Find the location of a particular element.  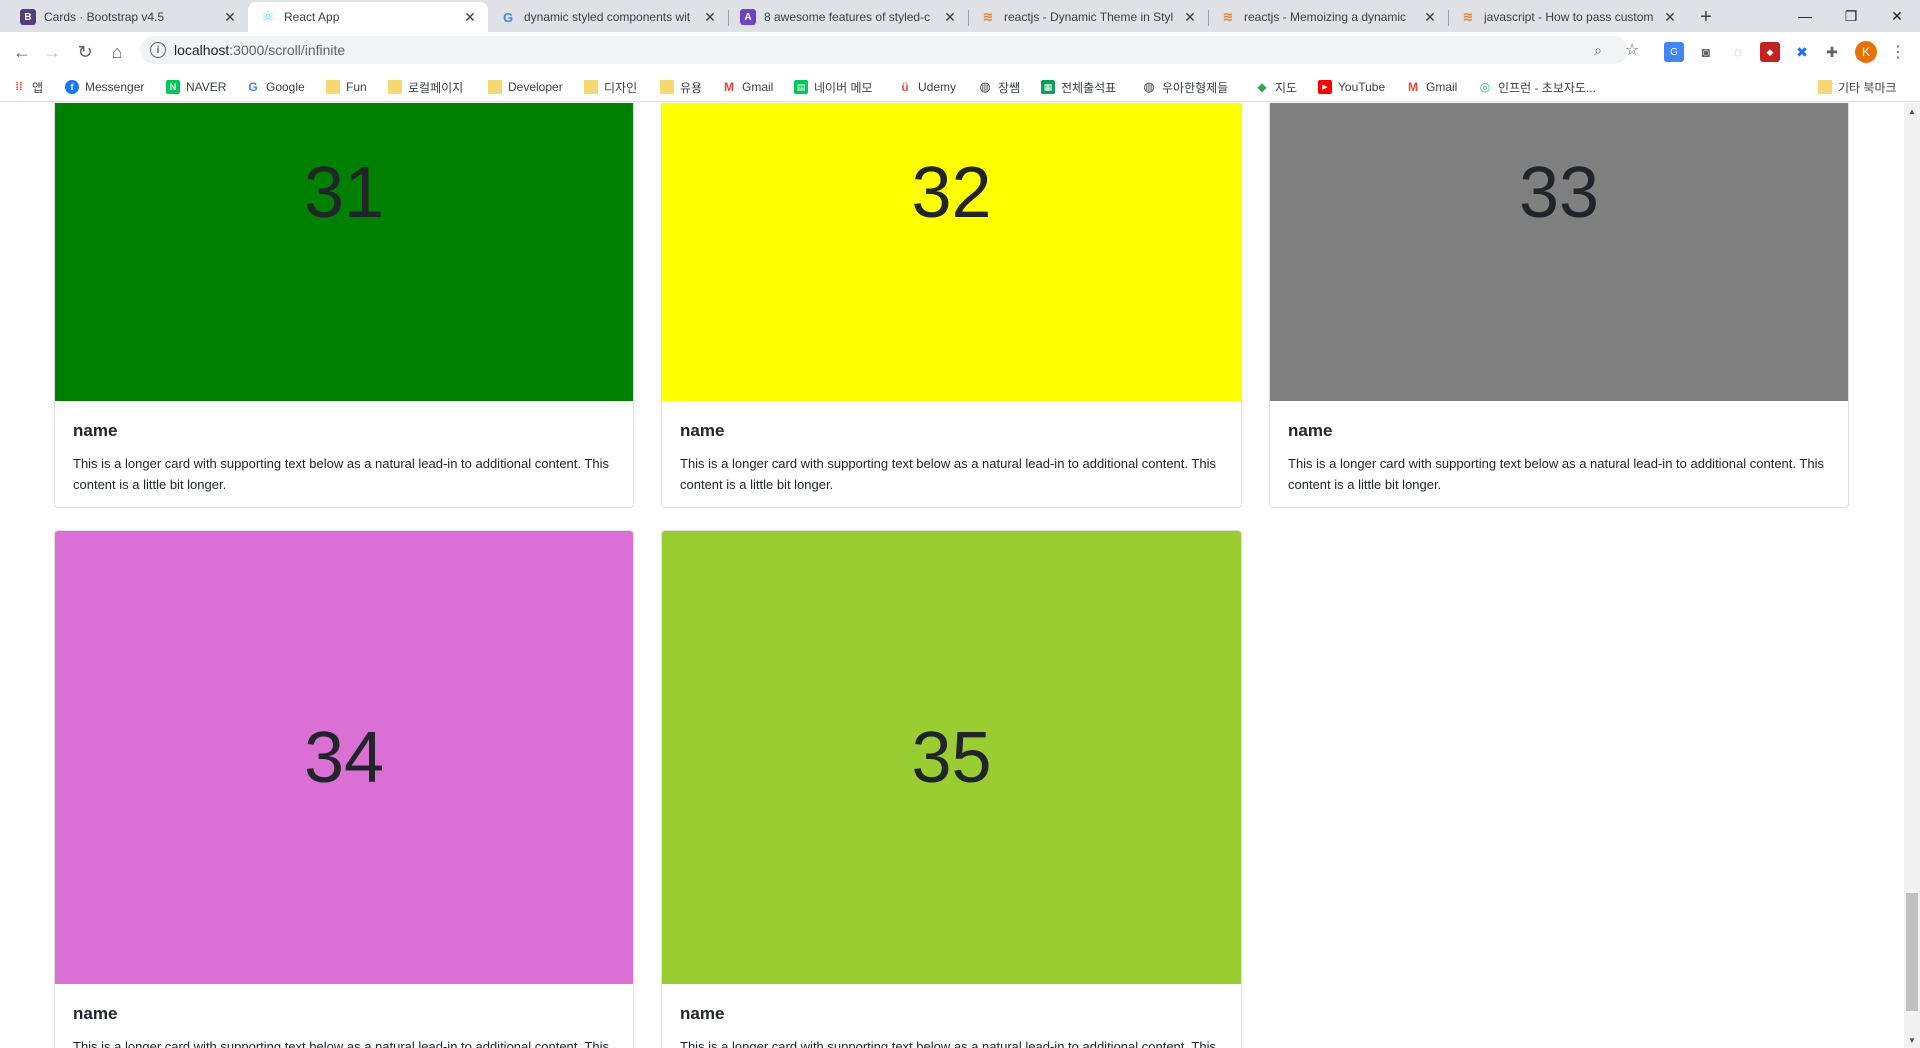

tab-styled-components-features: A 8 awesome features of styled-c ✕ is located at coordinates (848, 17).